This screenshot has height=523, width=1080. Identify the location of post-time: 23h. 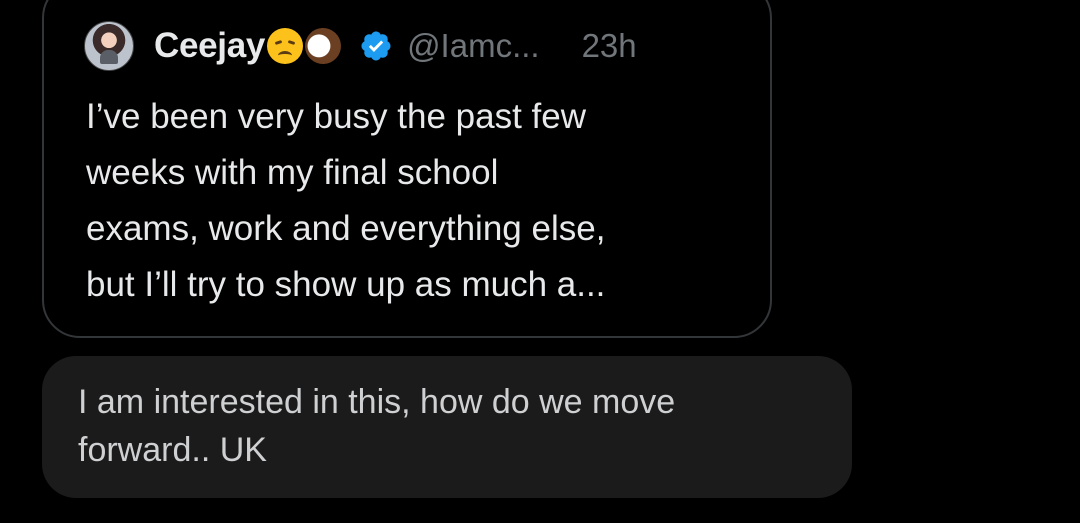
(609, 45).